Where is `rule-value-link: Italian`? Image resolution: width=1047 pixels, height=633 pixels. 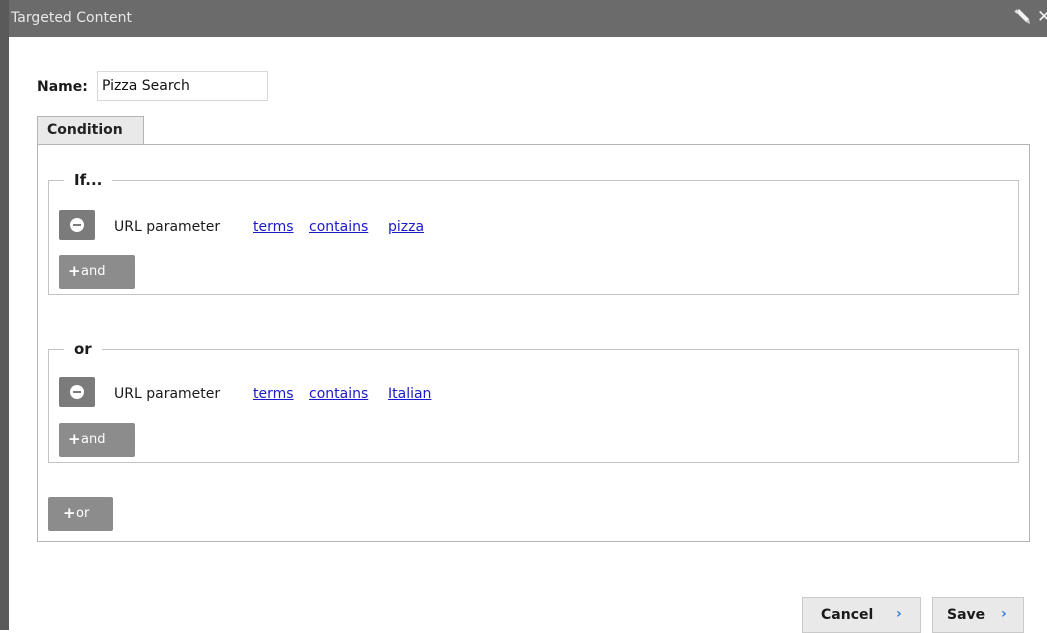 rule-value-link: Italian is located at coordinates (409, 394).